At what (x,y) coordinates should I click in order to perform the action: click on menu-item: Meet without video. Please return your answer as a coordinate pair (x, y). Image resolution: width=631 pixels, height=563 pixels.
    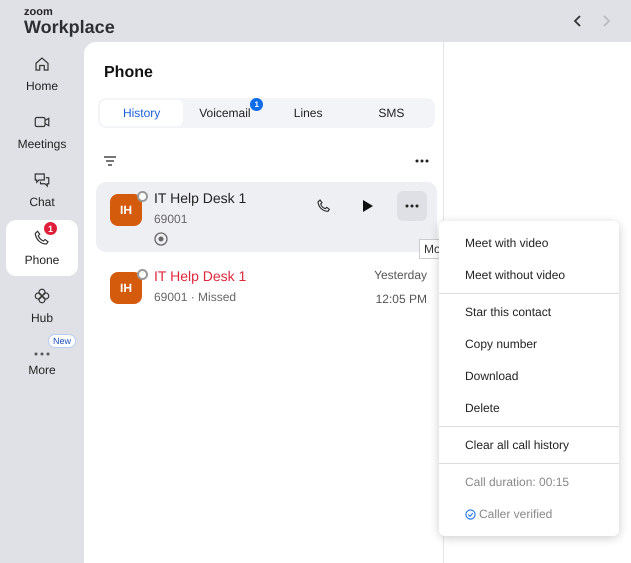
    Looking at the image, I should click on (529, 275).